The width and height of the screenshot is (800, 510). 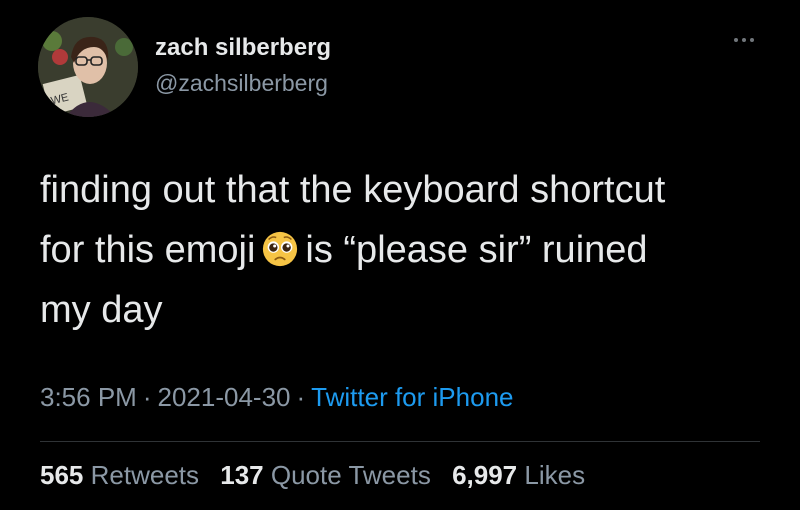 What do you see at coordinates (101, 310) in the screenshot?
I see `tweet-line-3: my day` at bounding box center [101, 310].